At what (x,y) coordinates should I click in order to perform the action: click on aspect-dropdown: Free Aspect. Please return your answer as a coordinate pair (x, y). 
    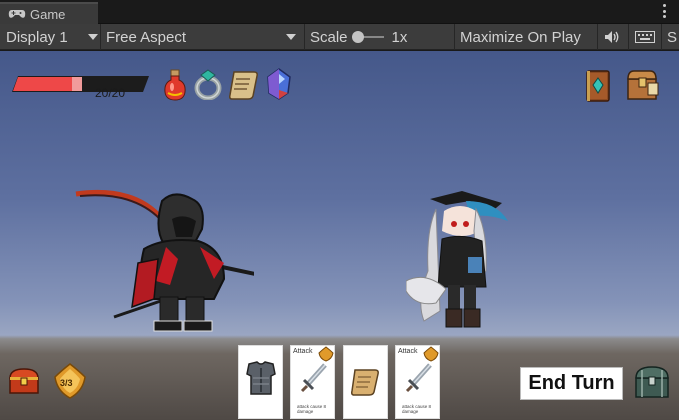
    Looking at the image, I should click on (203, 37).